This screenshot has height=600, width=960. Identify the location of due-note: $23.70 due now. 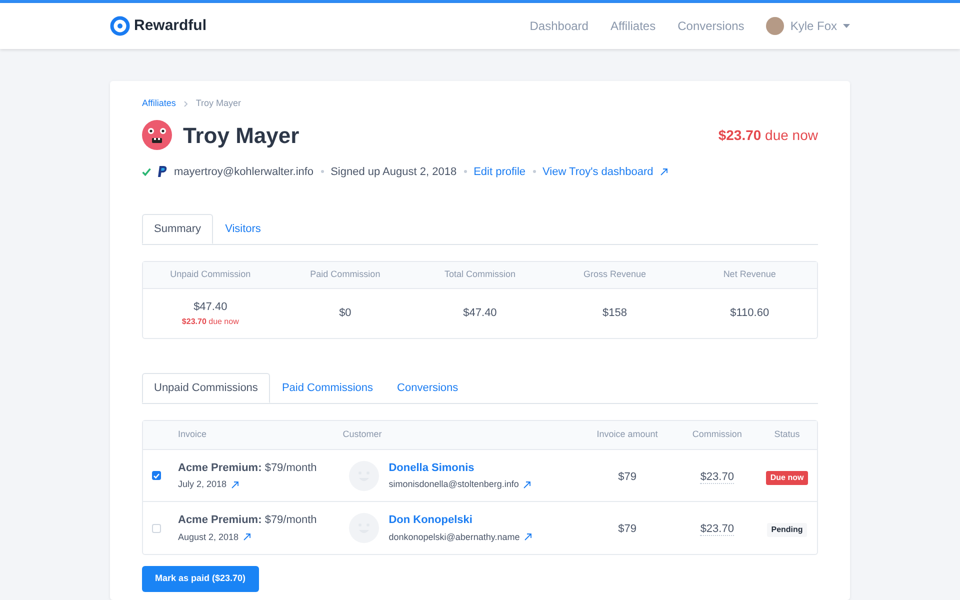
(210, 322).